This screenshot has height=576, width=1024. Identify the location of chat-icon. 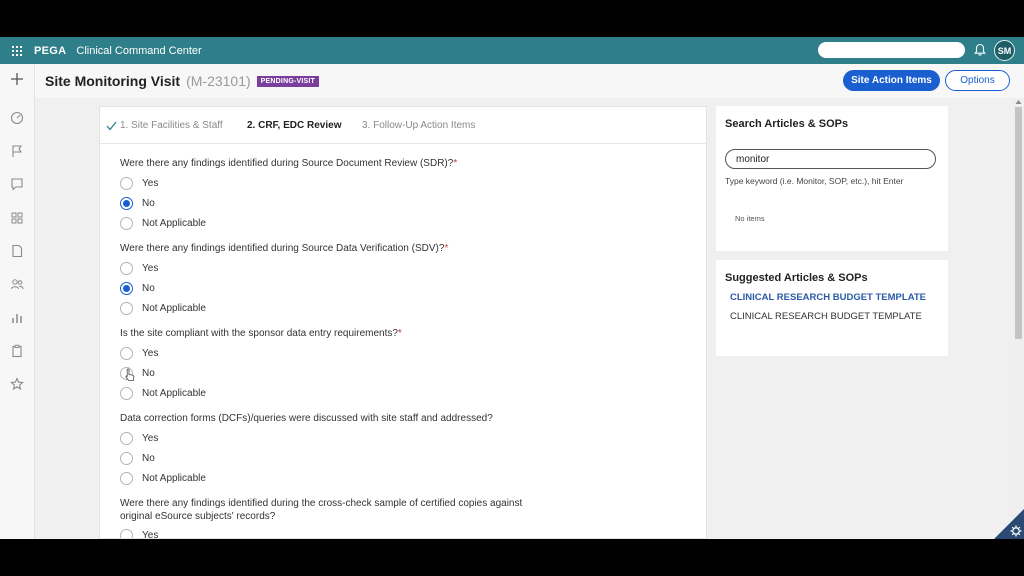
(17, 184).